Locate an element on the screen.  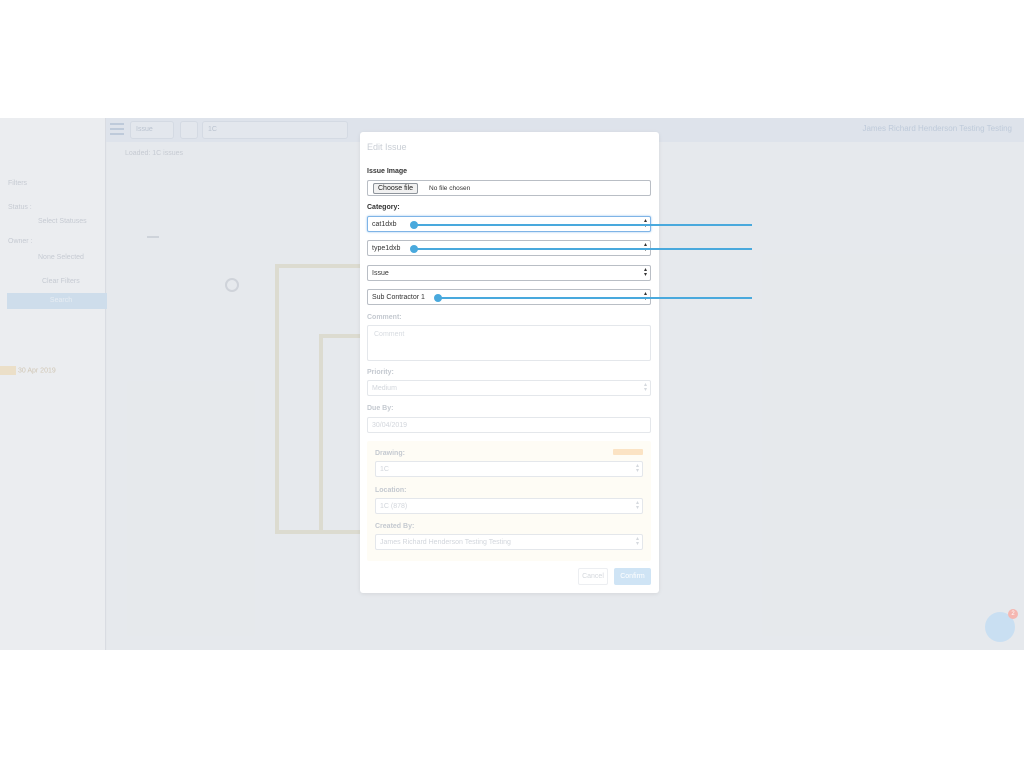
comment-textarea: Comment is located at coordinates (509, 343).